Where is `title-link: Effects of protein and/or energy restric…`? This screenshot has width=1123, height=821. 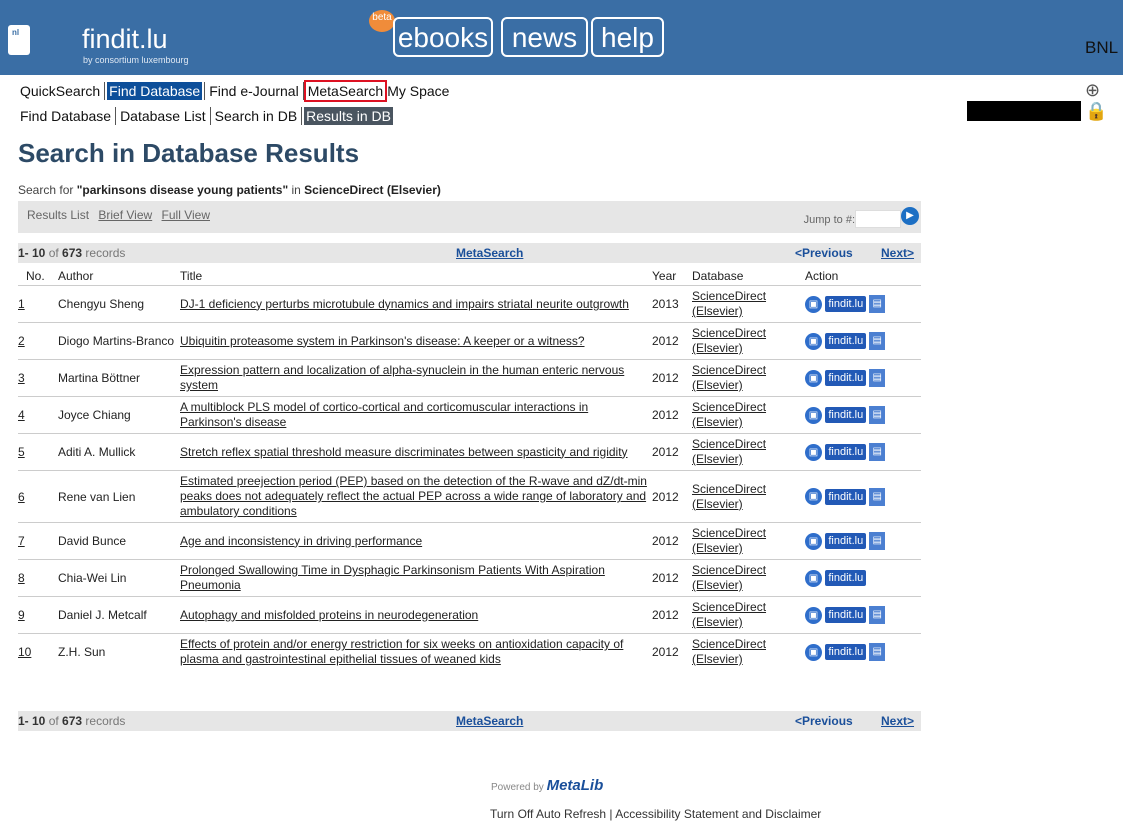
title-link: Effects of protein and/or energy restric… is located at coordinates (416, 651).